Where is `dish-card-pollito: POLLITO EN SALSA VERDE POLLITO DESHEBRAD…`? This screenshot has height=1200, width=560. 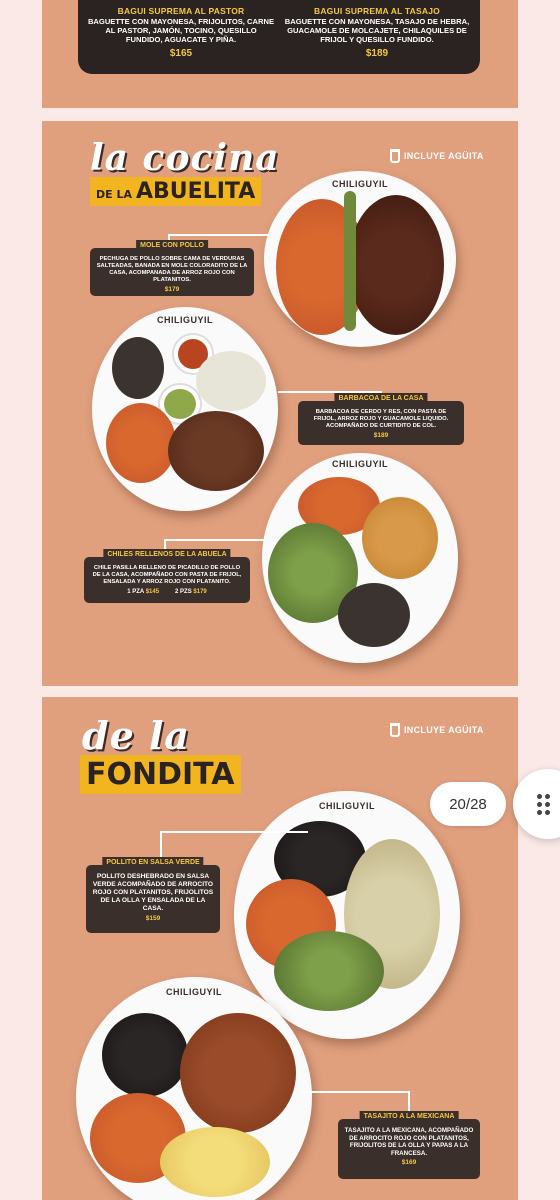 dish-card-pollito: POLLITO EN SALSA VERDE POLLITO DESHEBRAD… is located at coordinates (153, 895).